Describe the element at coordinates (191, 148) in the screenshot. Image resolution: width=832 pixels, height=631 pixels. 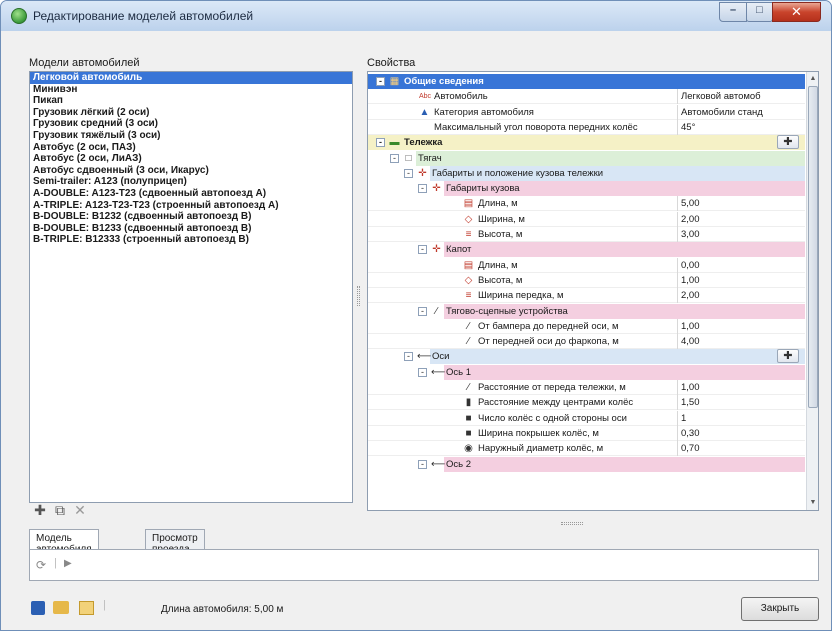
I see `model-list-item: Автобус (2 оси, ПАЗ)` at that location.